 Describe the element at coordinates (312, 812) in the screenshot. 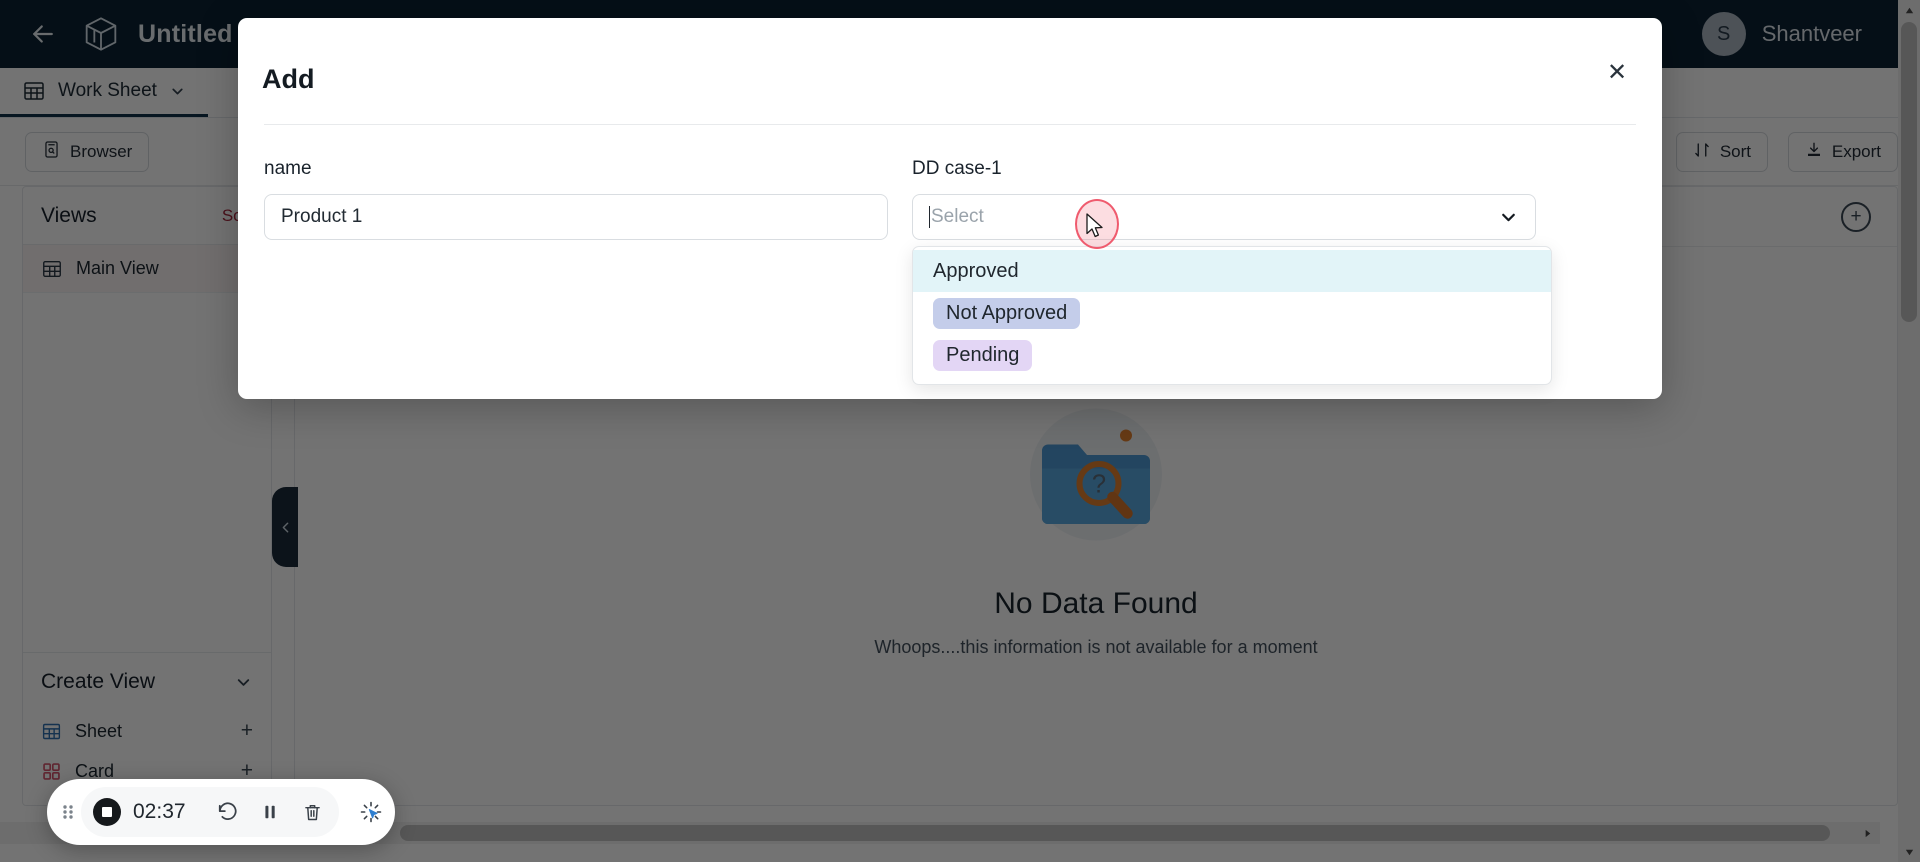

I see `trash-icon` at that location.